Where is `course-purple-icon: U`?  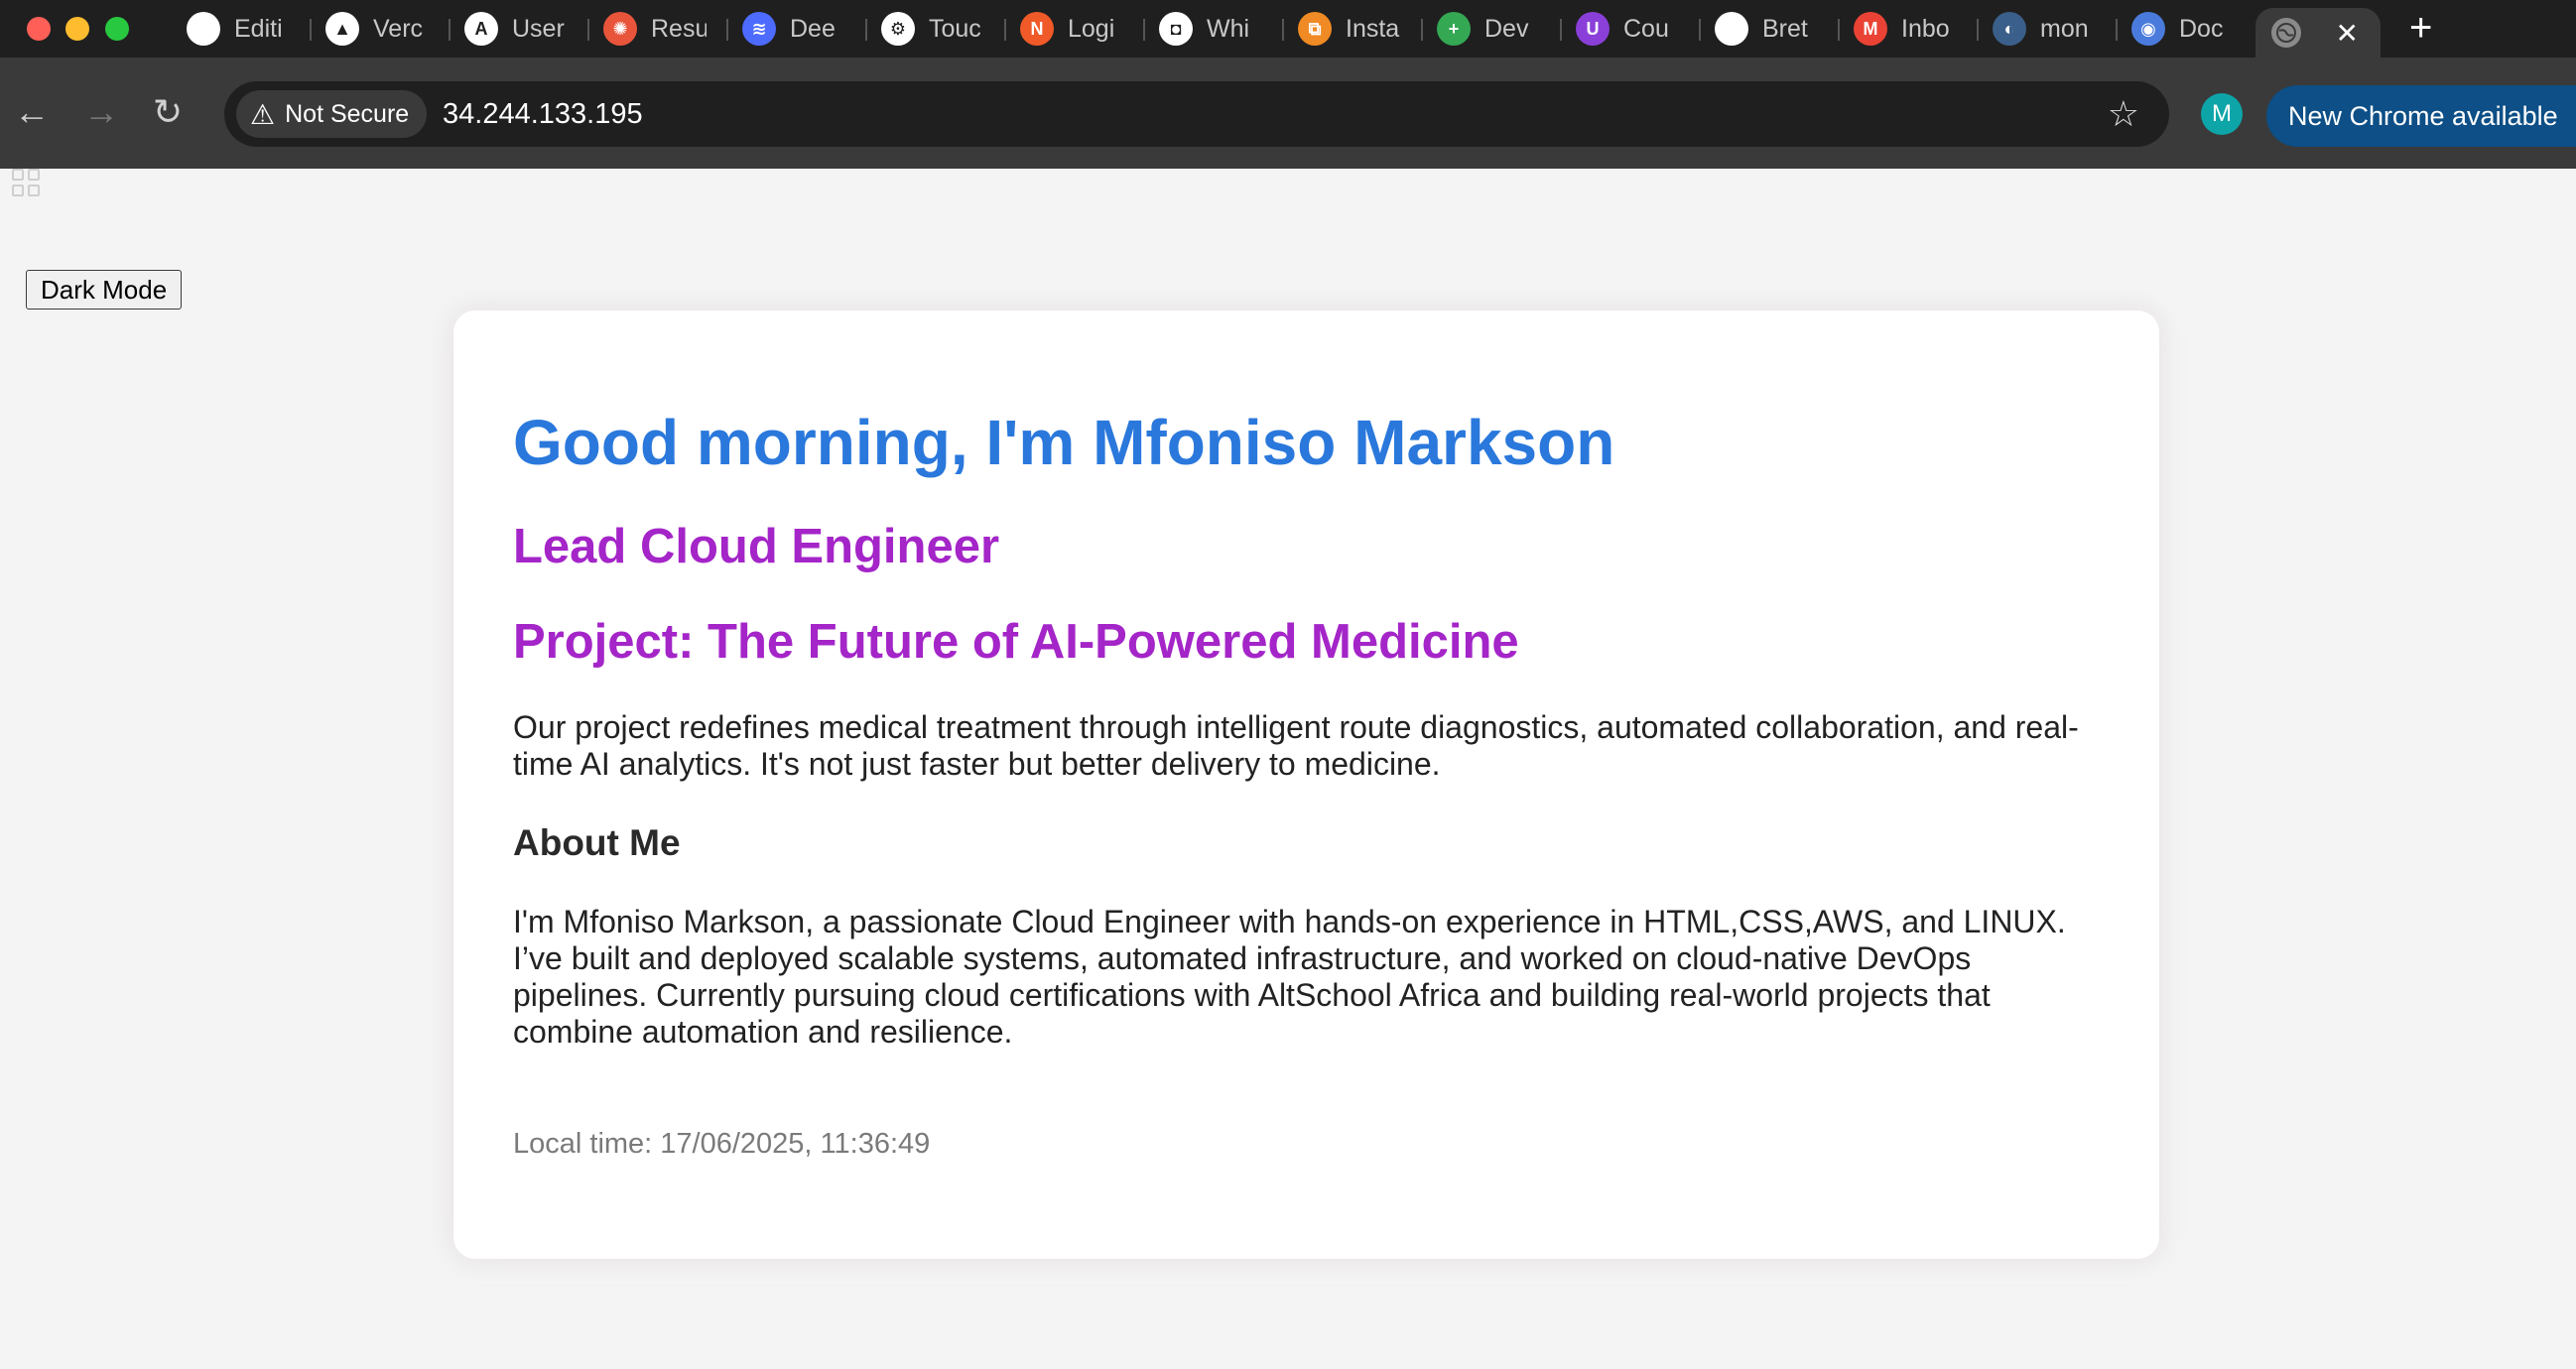
course-purple-icon: U is located at coordinates (1593, 29).